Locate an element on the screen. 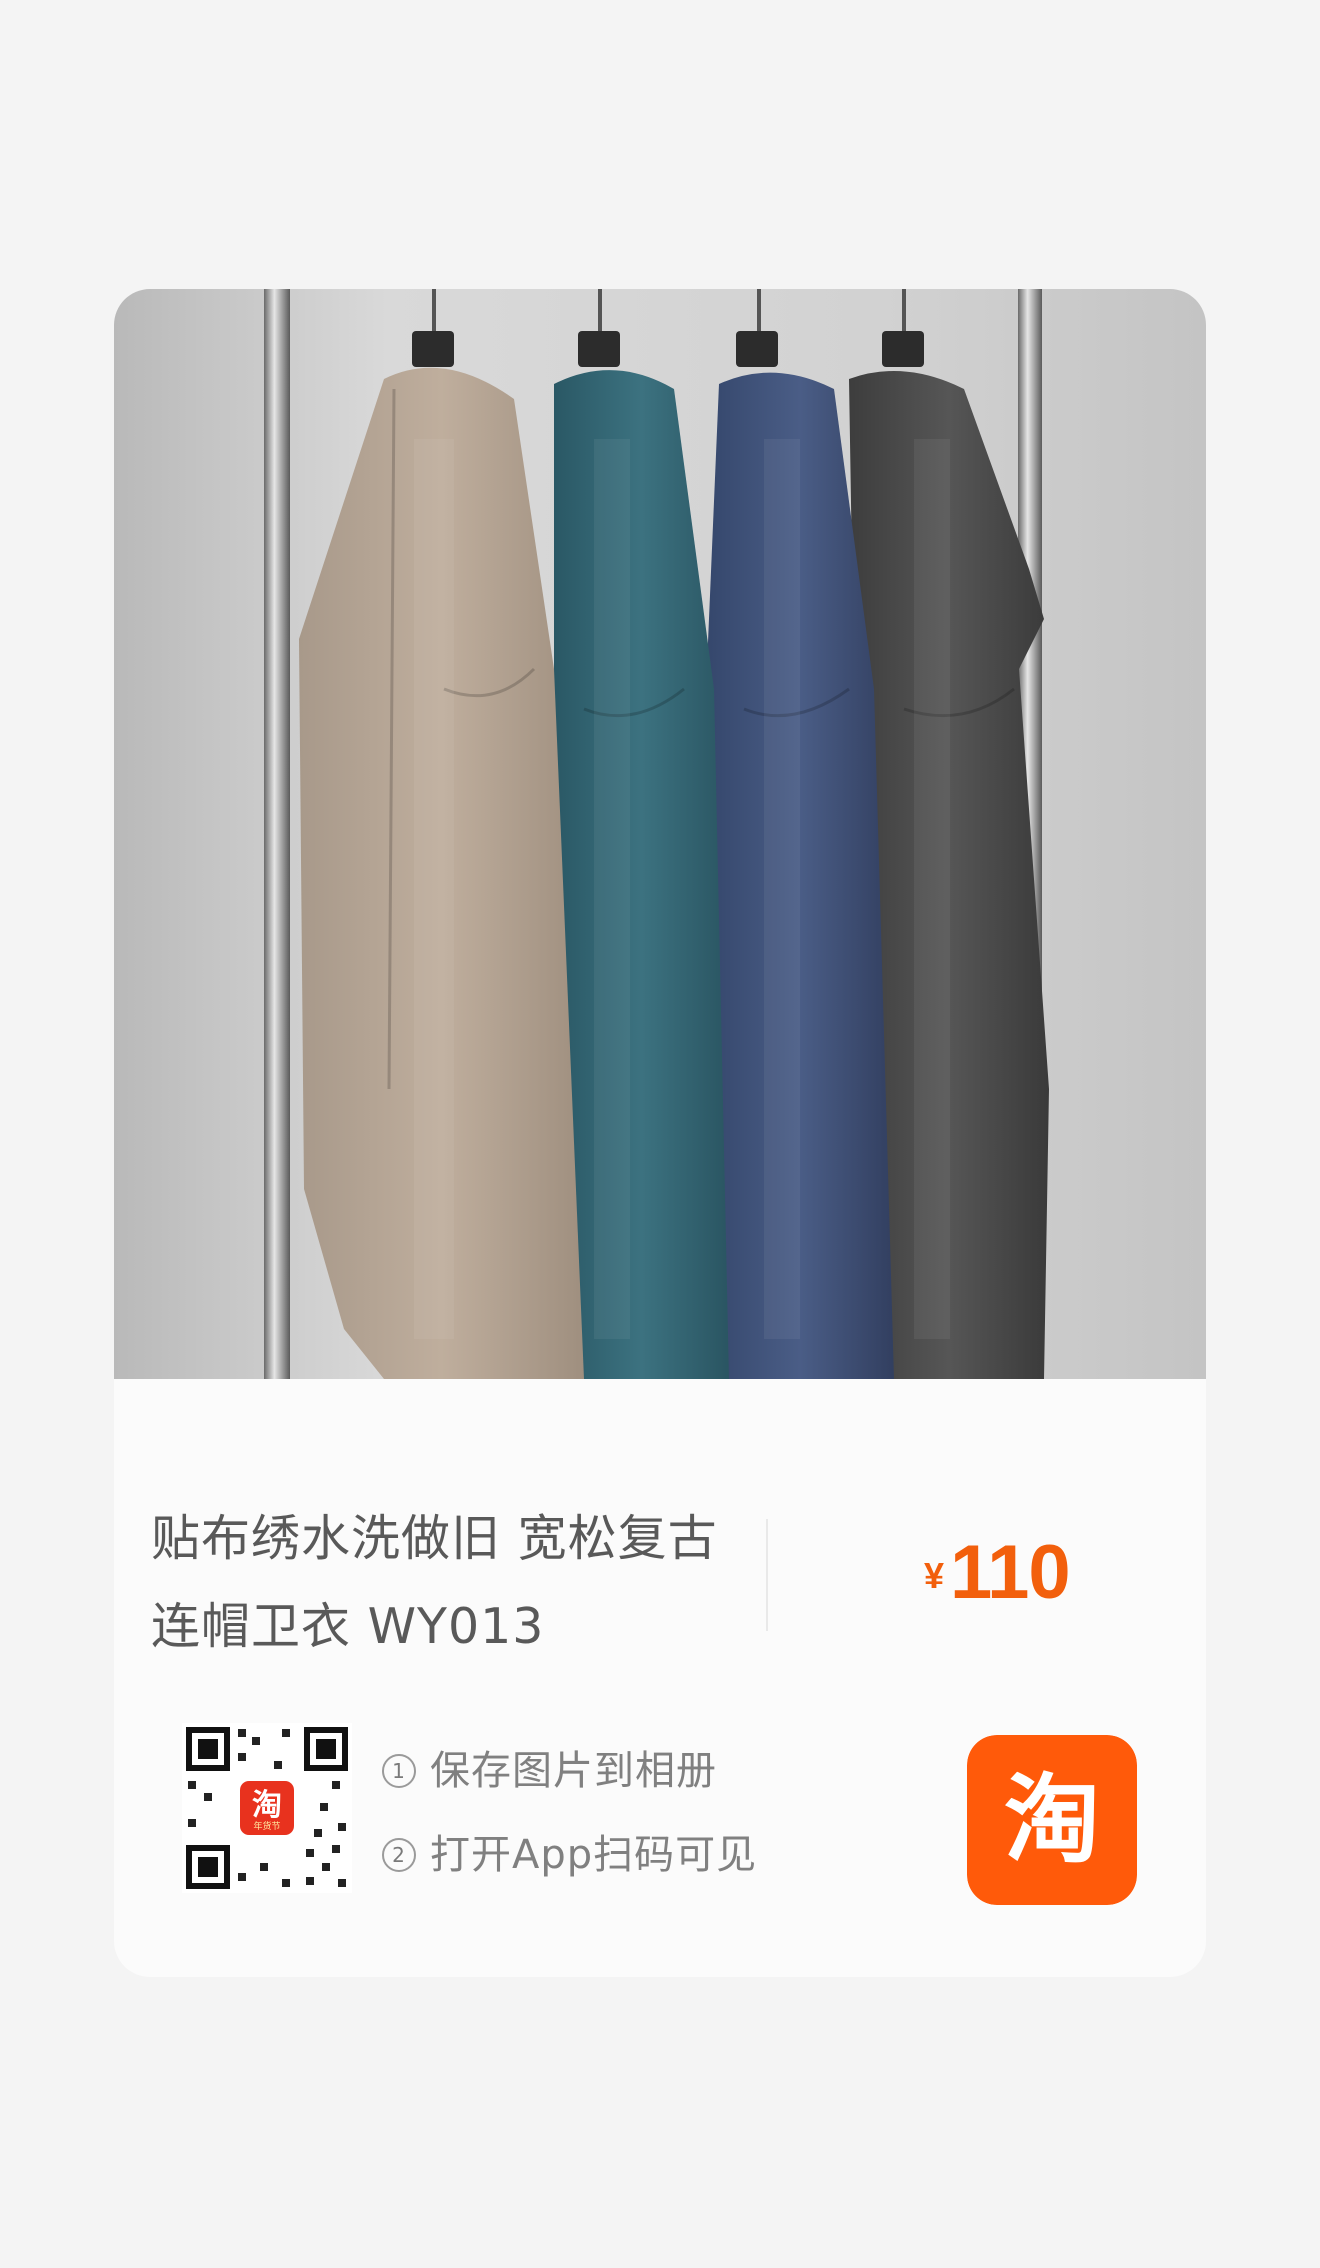 The width and height of the screenshot is (1320, 2268). qr-code: 淘 年货节 is located at coordinates (267, 1808).